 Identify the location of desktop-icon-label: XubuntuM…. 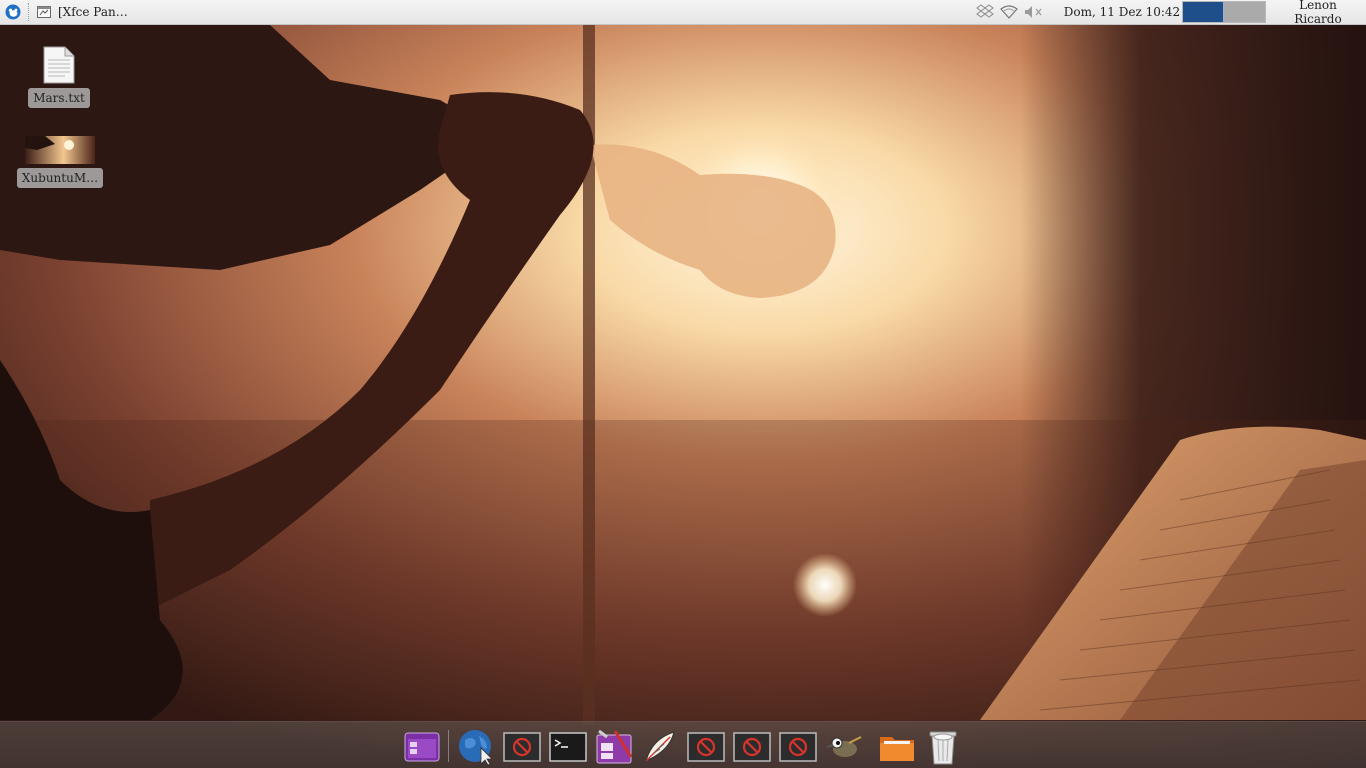
(60, 178).